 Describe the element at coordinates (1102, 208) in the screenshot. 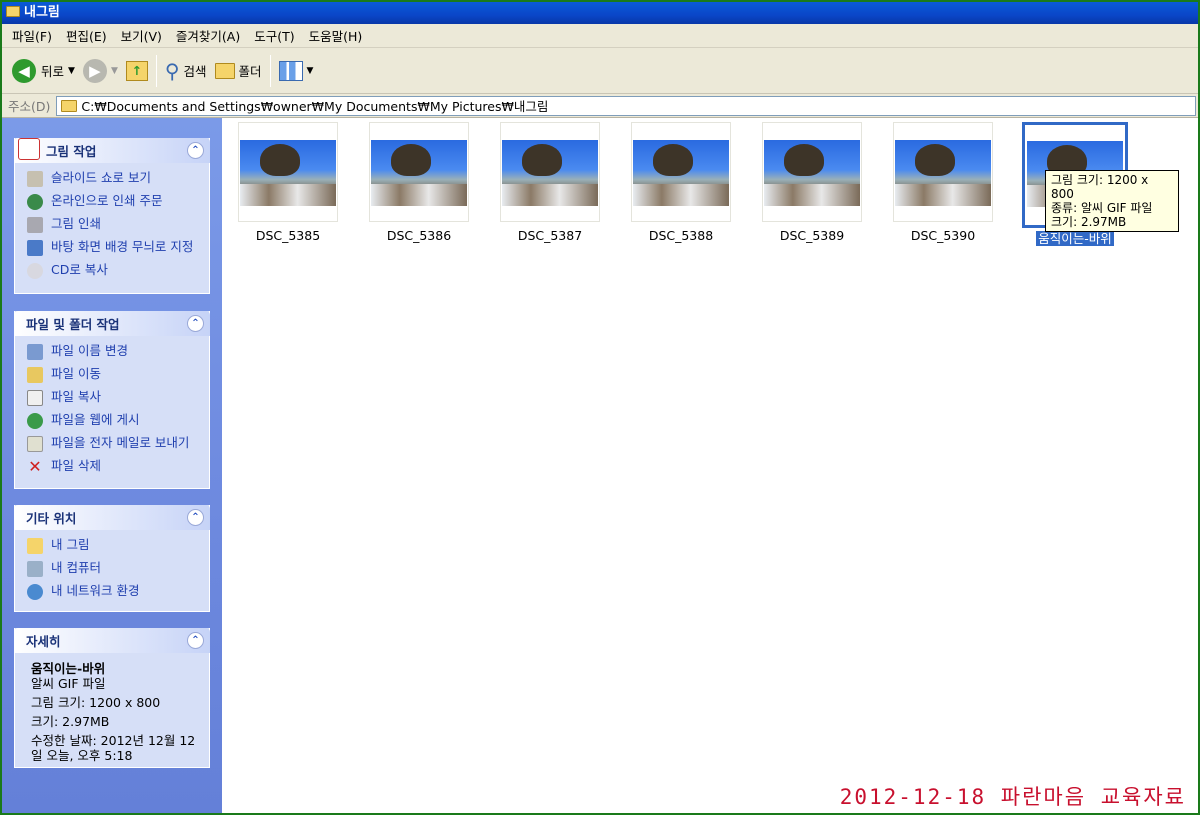

I see `tooltip-type: 종류: 알씨 GIF 파일` at that location.